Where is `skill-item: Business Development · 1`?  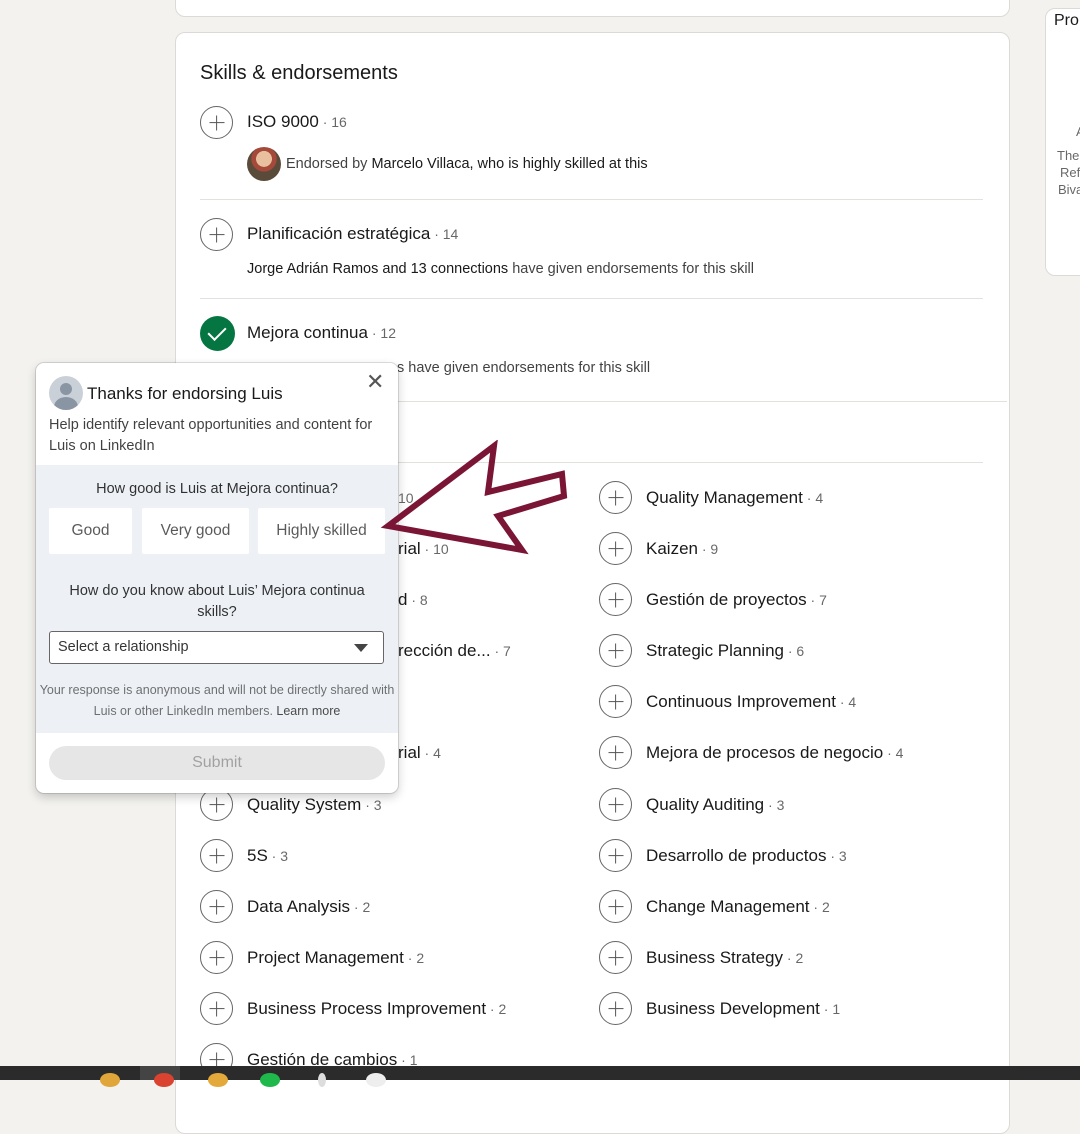
skill-item: Business Development · 1 is located at coordinates (743, 1009).